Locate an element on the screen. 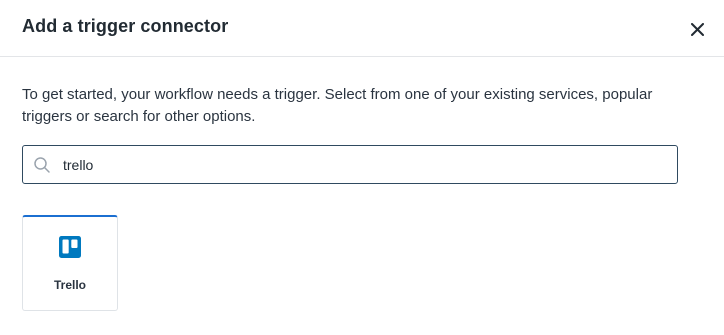  connector-card-label: Trello is located at coordinates (69, 285).